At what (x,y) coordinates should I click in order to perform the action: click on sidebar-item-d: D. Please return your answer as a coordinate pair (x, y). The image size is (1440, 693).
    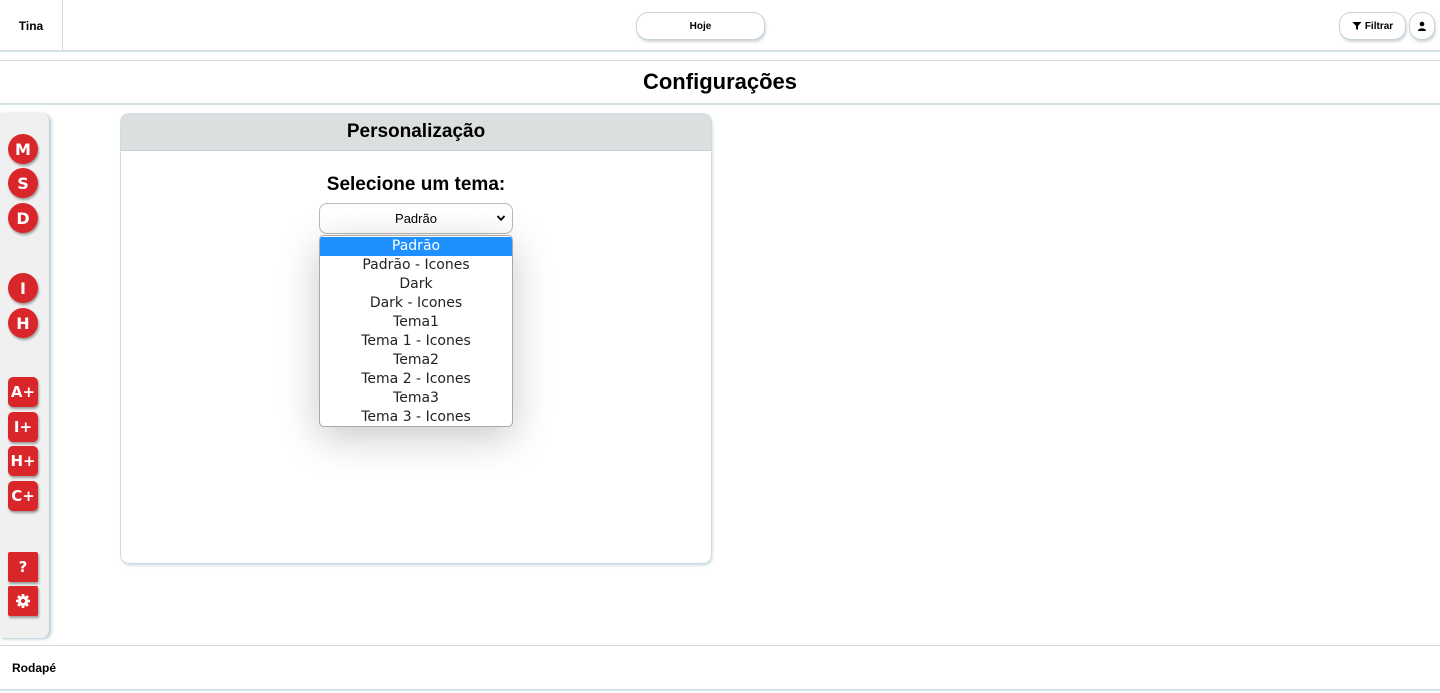
    Looking at the image, I should click on (23, 218).